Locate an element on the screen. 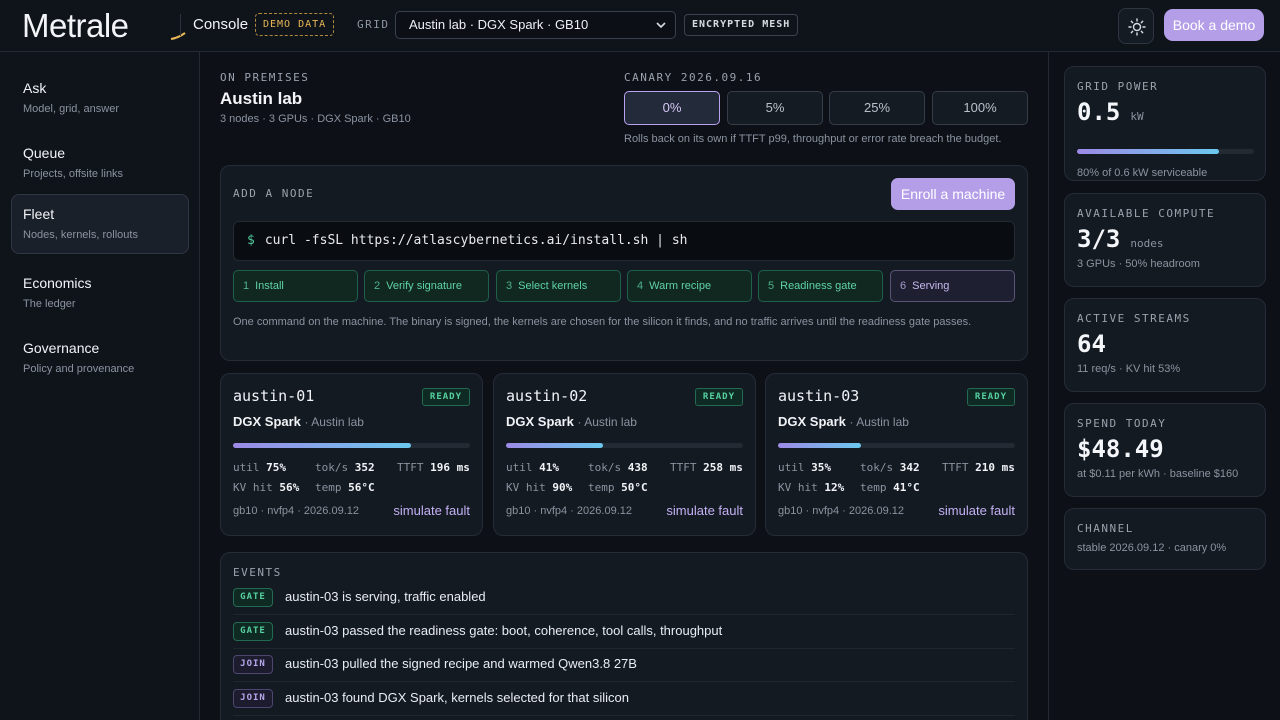  metric-value: 196 ms is located at coordinates (450, 467).